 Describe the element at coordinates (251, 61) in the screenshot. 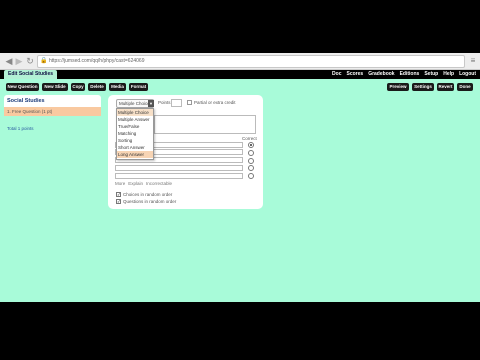

I see `address-bar: https://jumsed.com/qq/h/phpy/cast=624069` at that location.